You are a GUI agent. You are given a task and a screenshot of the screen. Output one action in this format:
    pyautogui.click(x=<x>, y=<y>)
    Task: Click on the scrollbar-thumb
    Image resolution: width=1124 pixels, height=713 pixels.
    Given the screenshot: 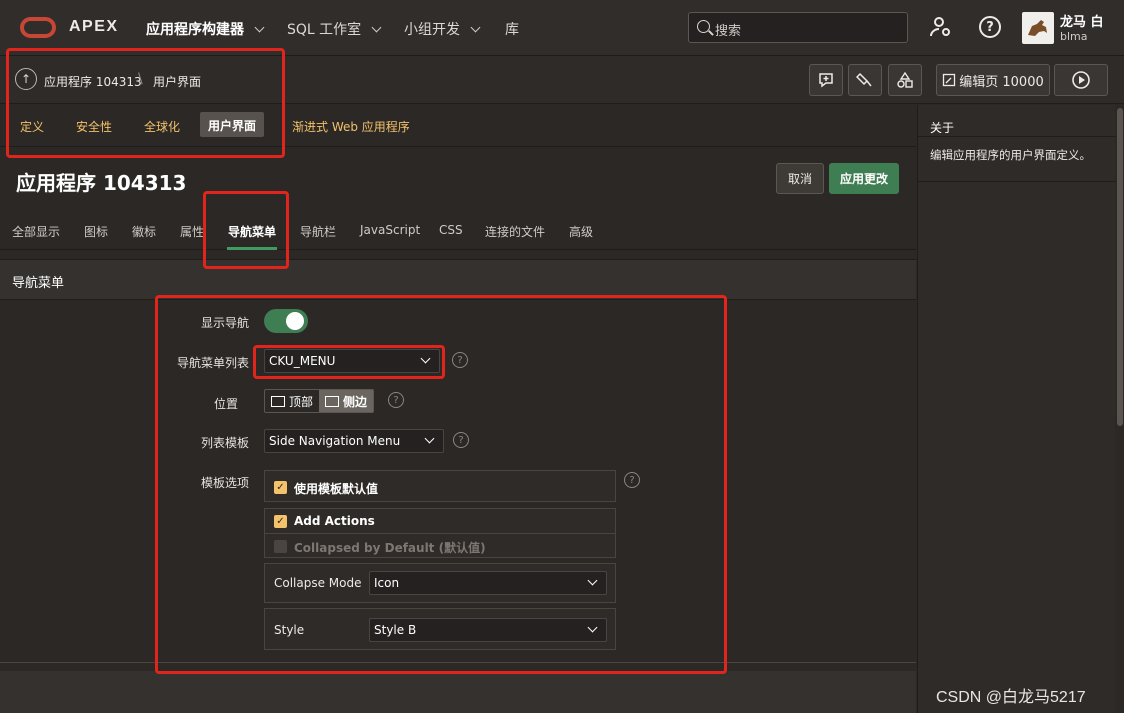 What is the action you would take?
    pyautogui.click(x=1120, y=267)
    